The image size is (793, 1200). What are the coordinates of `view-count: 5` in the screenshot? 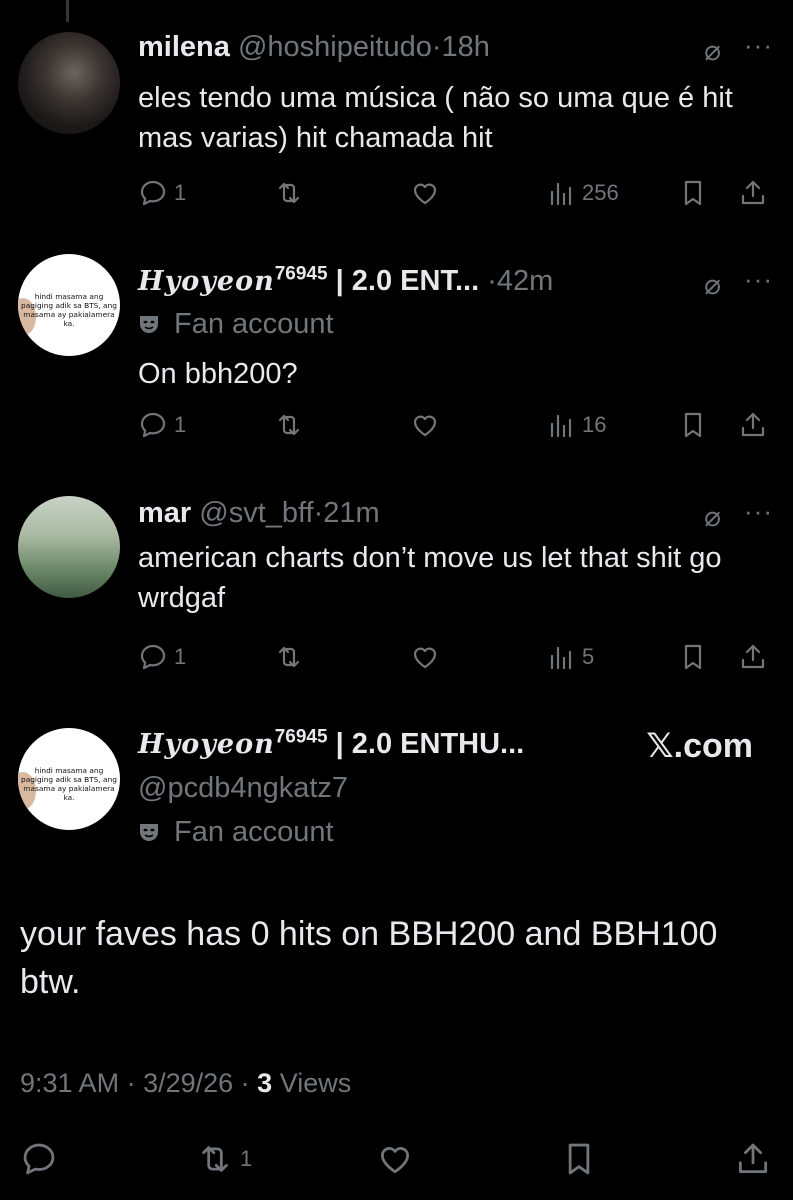 It's located at (588, 656).